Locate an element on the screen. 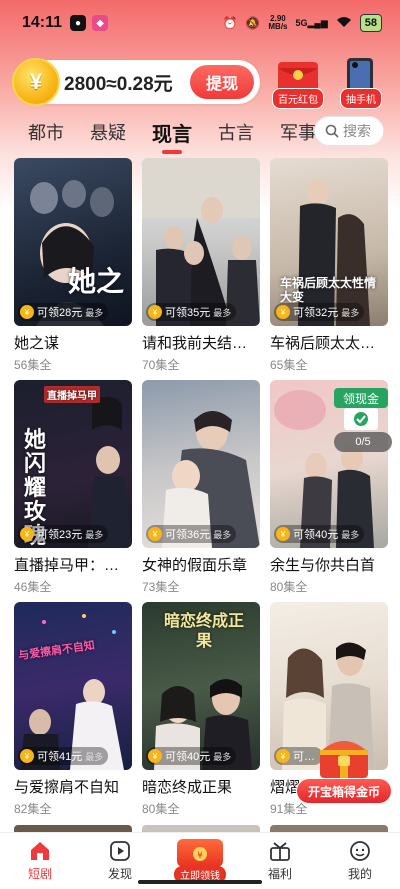 The height and width of the screenshot is (889, 400). category-tabs: 都市 悬疑 现言 古言 军事 搜索 is located at coordinates (200, 133).